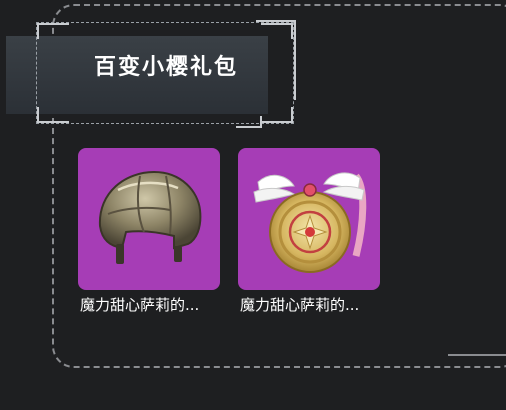 This screenshot has width=506, height=410. I want to click on item-card-backpack, so click(309, 219).